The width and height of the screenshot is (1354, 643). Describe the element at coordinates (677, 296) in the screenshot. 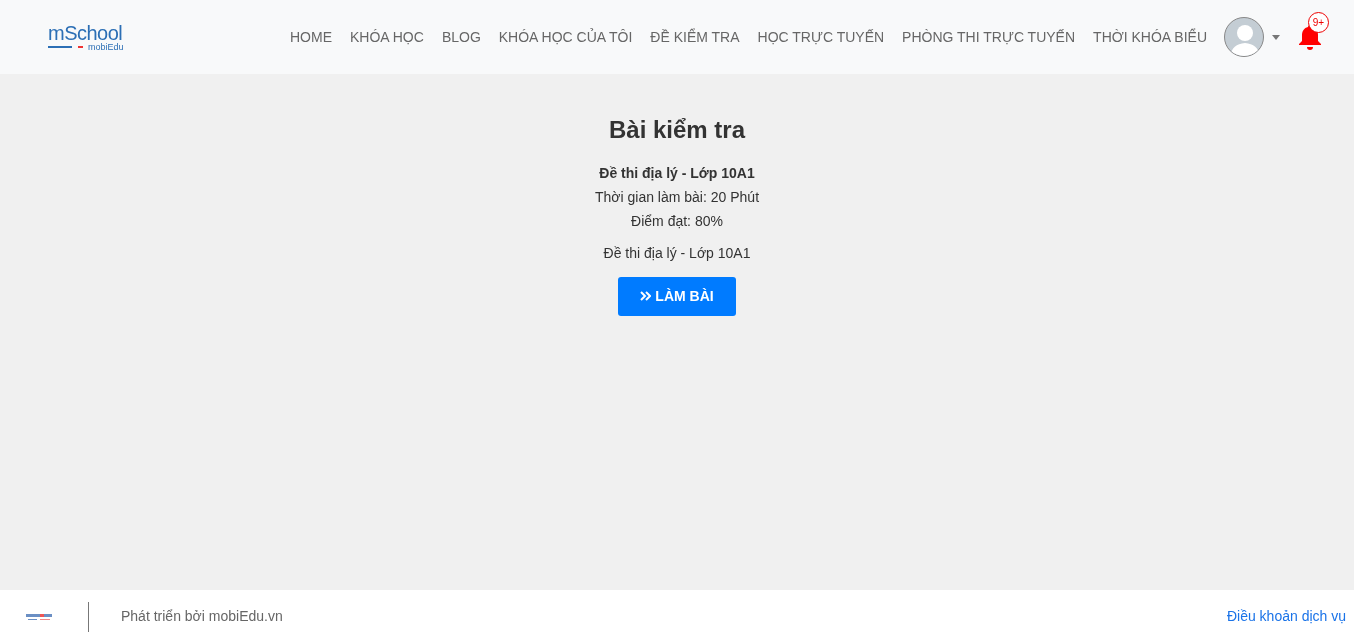

I see `start-test-button: LÀM BÀI` at that location.